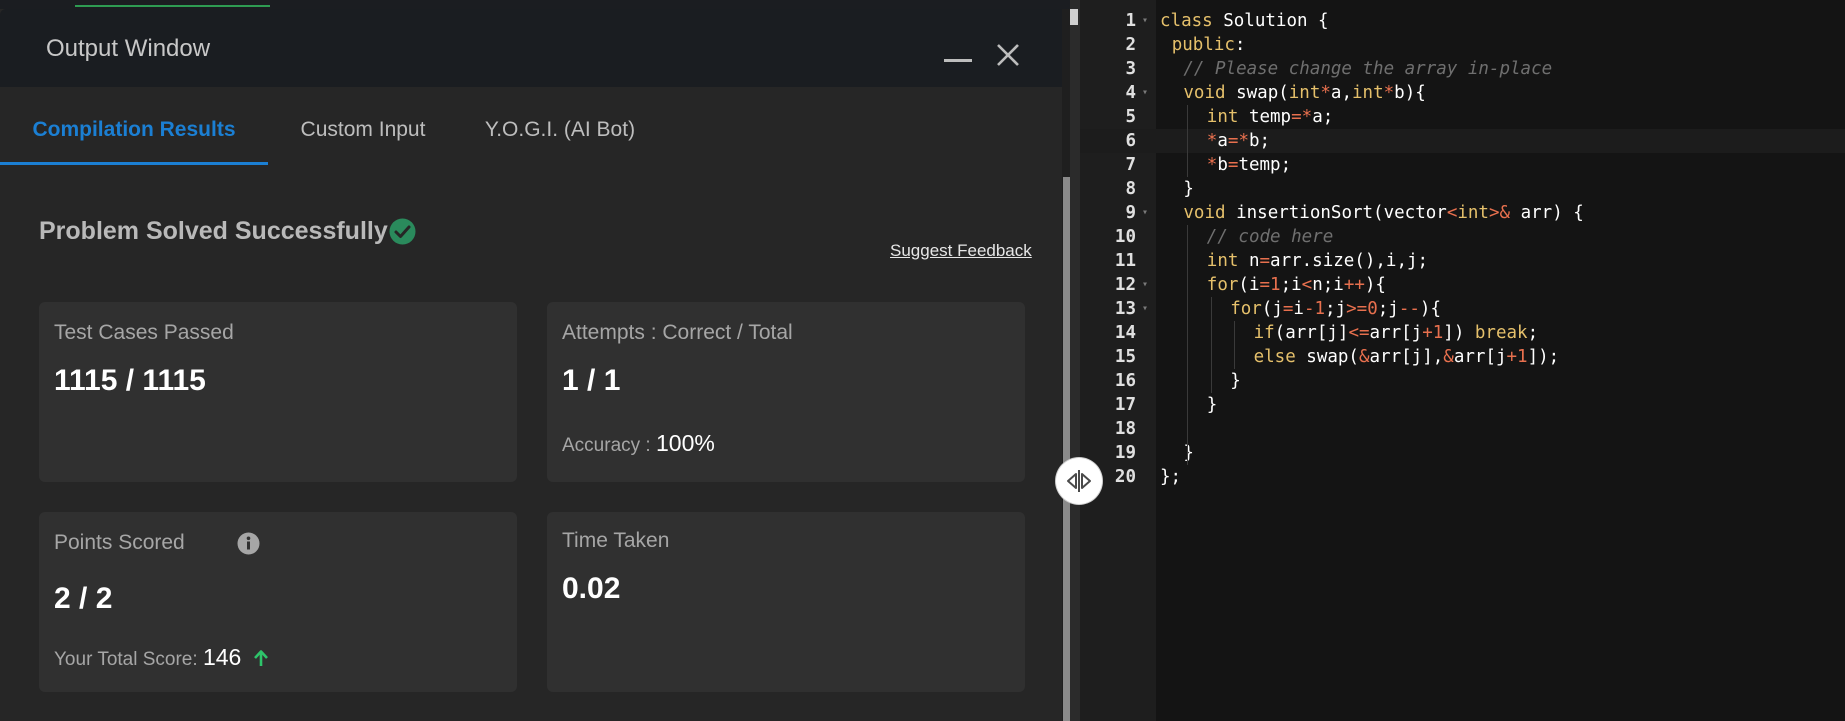 The width and height of the screenshot is (1845, 721). What do you see at coordinates (1462, 237) in the screenshot?
I see `code-line: 10 // code here` at bounding box center [1462, 237].